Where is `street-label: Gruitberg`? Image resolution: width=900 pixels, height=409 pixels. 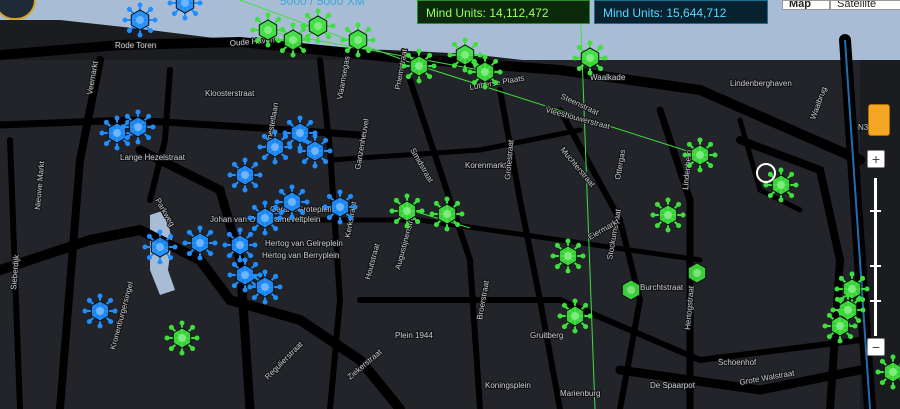
street-label: Gruitberg is located at coordinates (546, 335).